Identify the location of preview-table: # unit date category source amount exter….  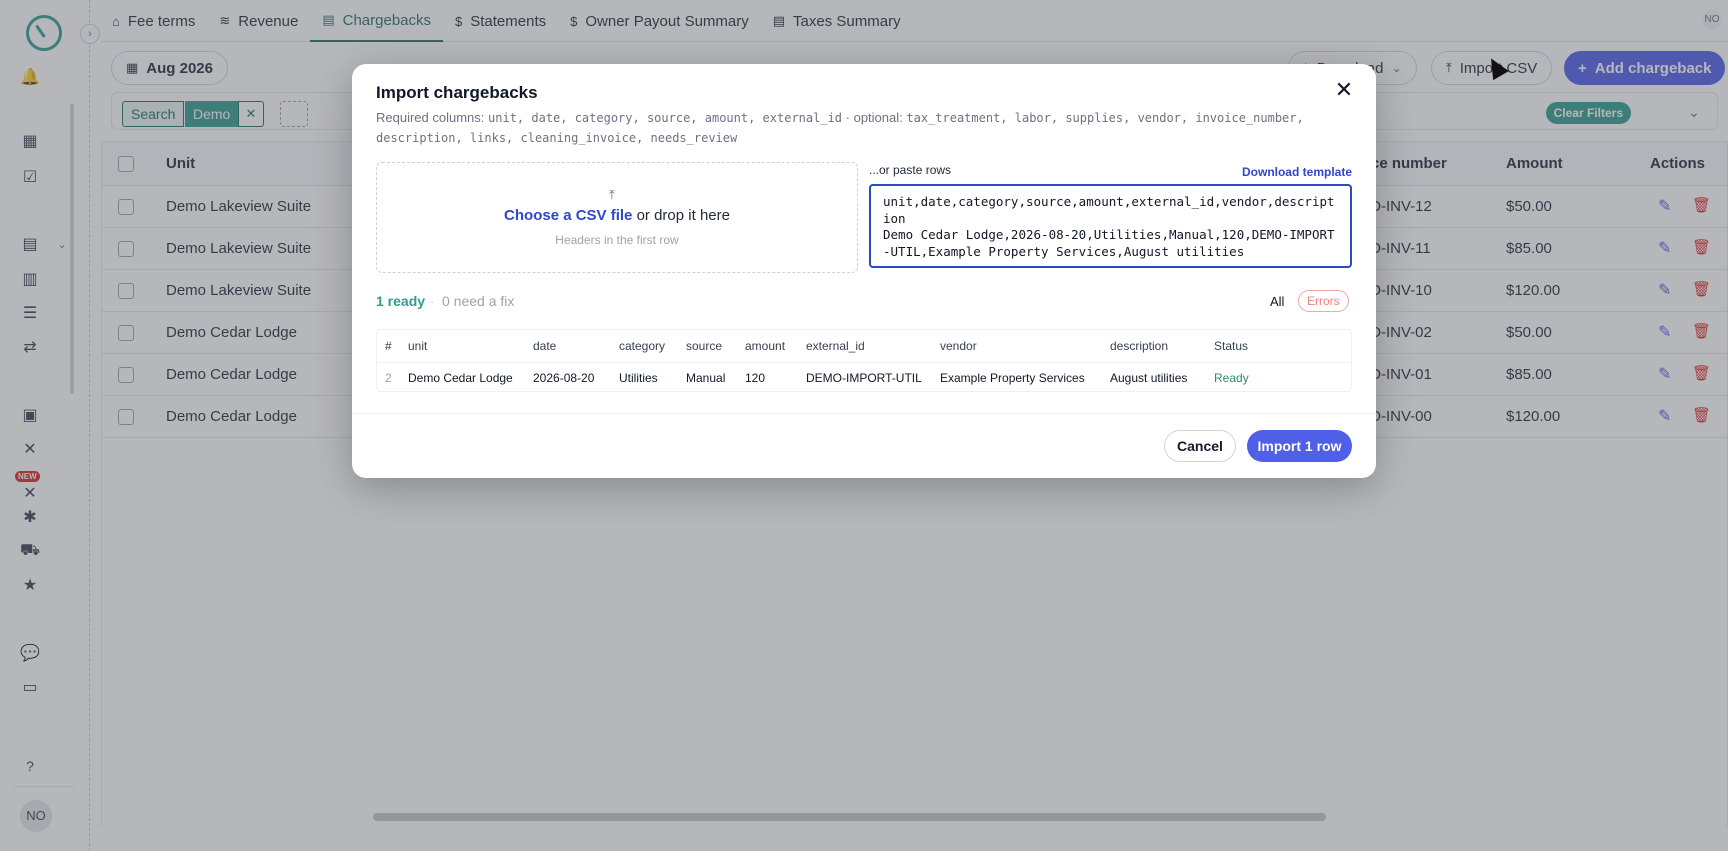
(864, 360).